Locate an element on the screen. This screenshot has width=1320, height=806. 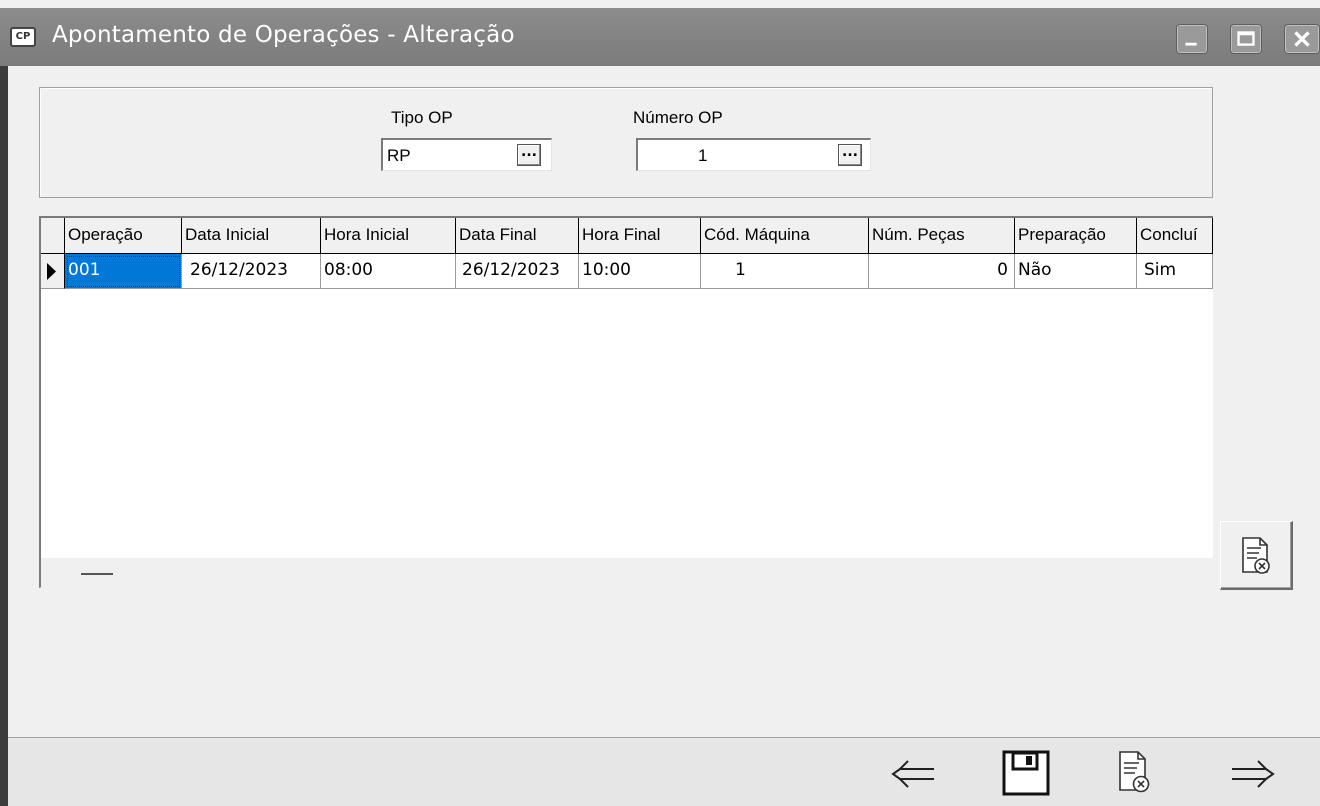
column-header: Núm. Peças is located at coordinates (942, 236).